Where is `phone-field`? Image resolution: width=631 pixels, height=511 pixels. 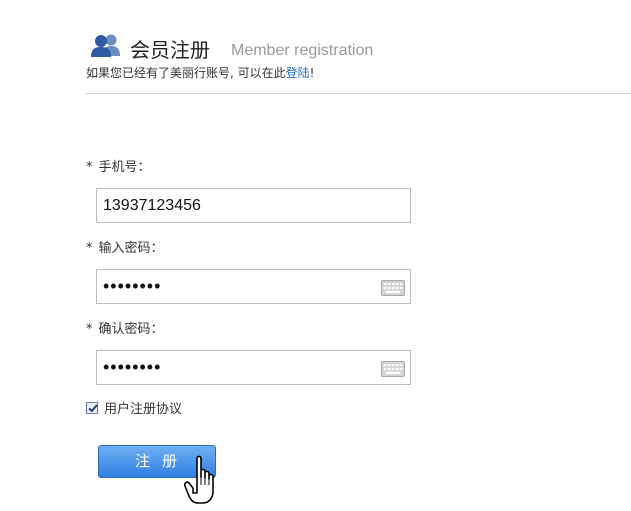 phone-field is located at coordinates (253, 205).